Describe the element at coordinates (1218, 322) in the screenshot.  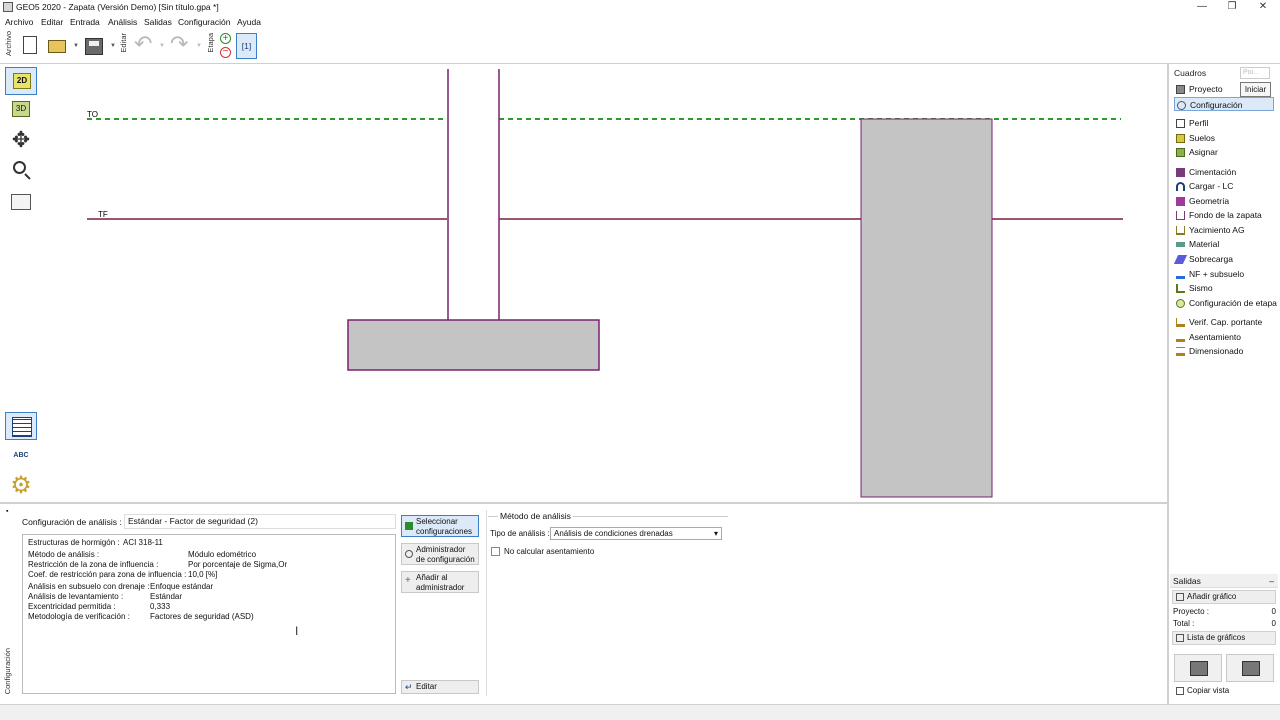
I see `frame-item-verif-cap-portante: Verif. Cap. portante` at that location.